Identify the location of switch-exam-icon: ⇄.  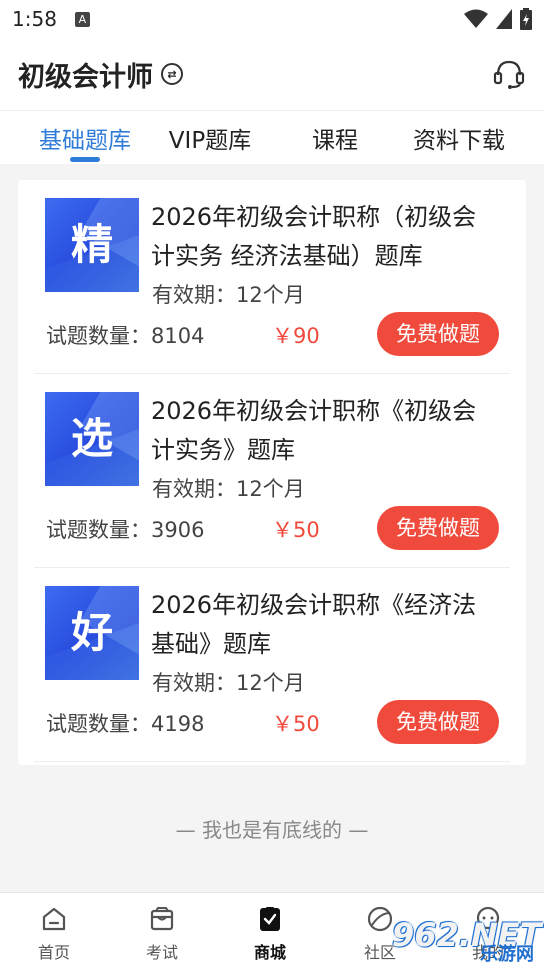
(172, 74).